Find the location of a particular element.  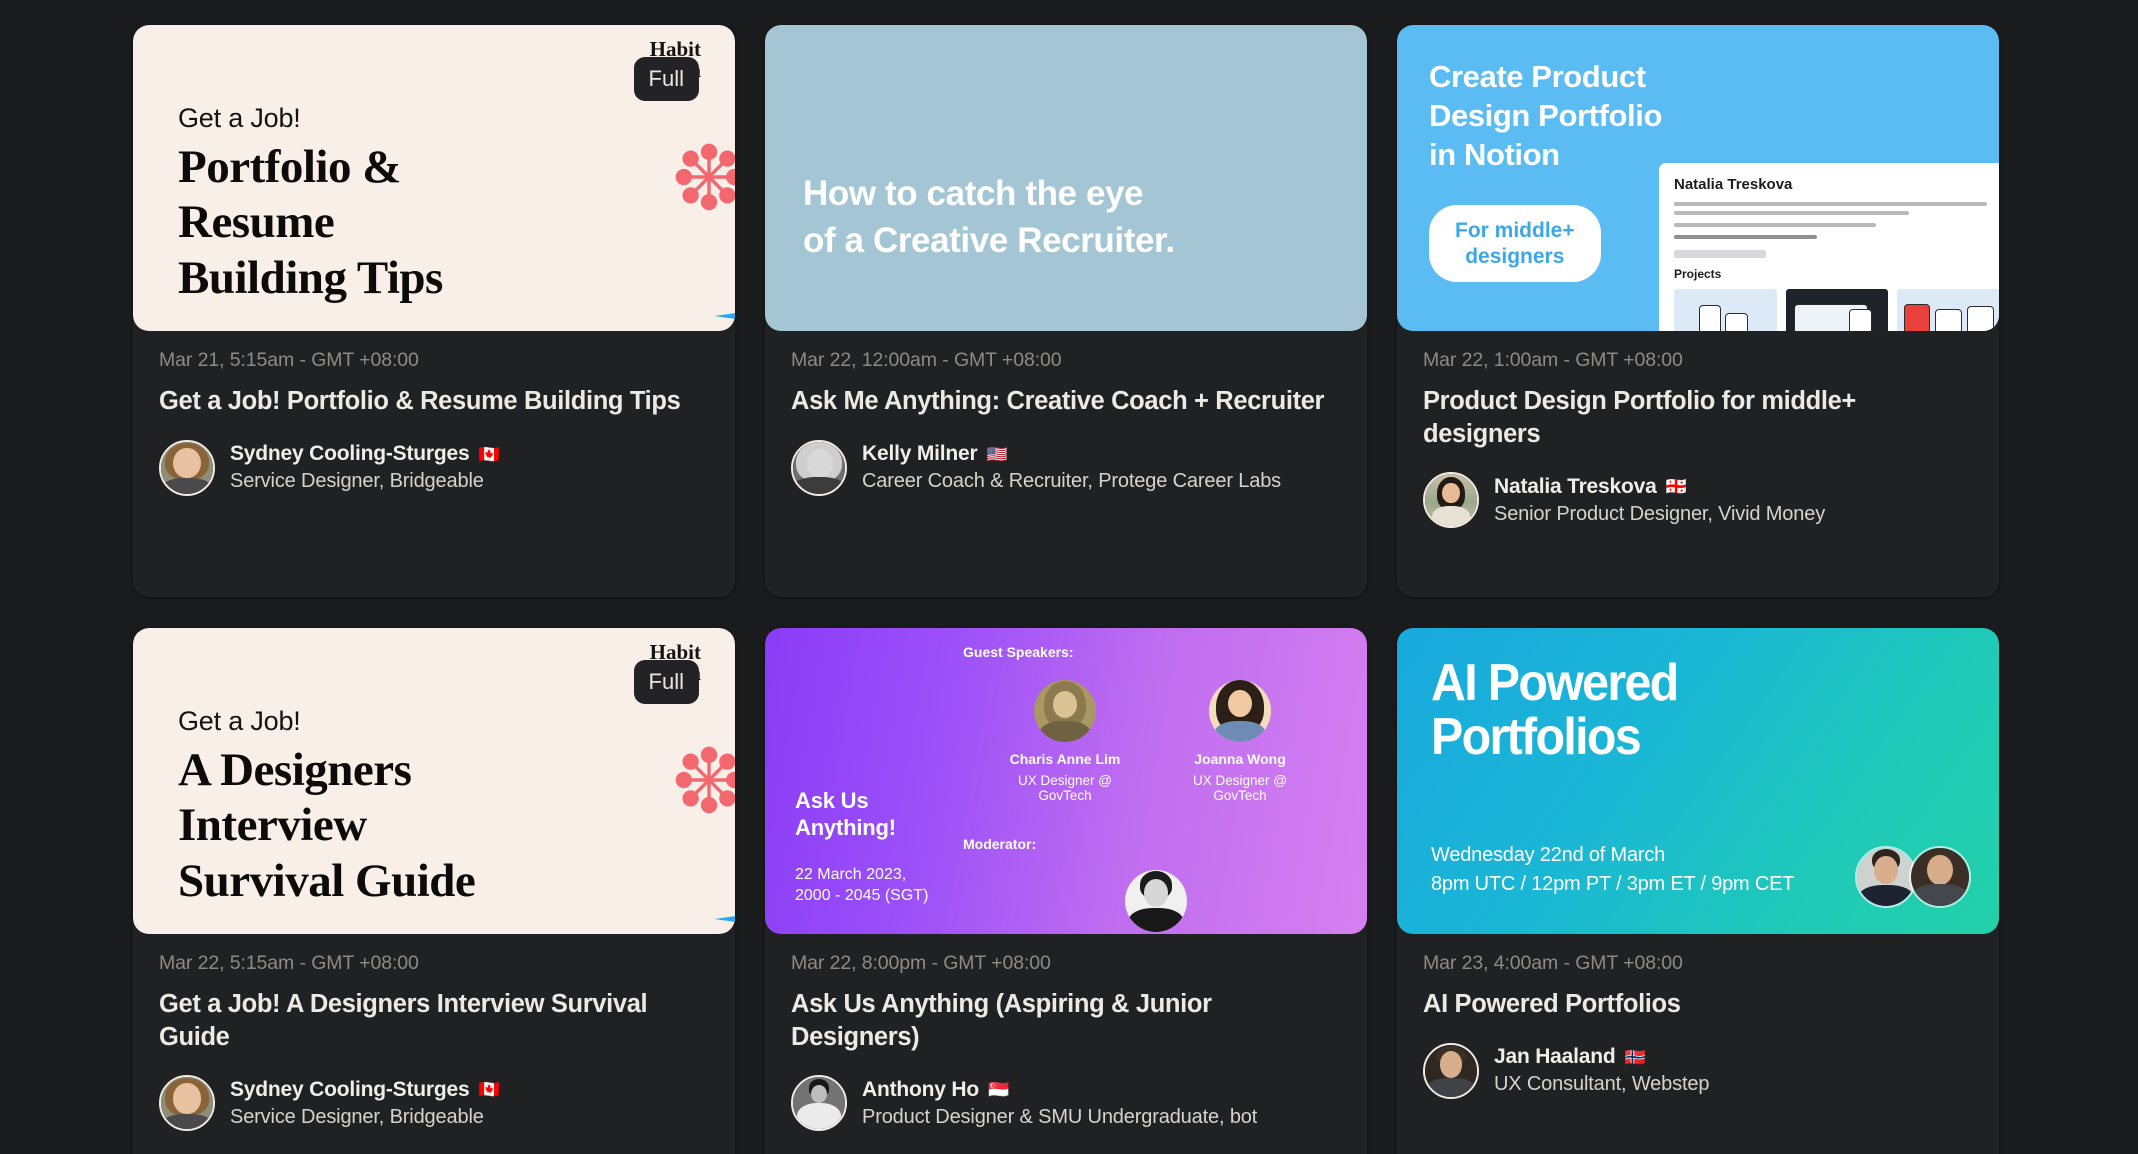

poster-headline: Ask Us Anything! is located at coordinates (861, 815).